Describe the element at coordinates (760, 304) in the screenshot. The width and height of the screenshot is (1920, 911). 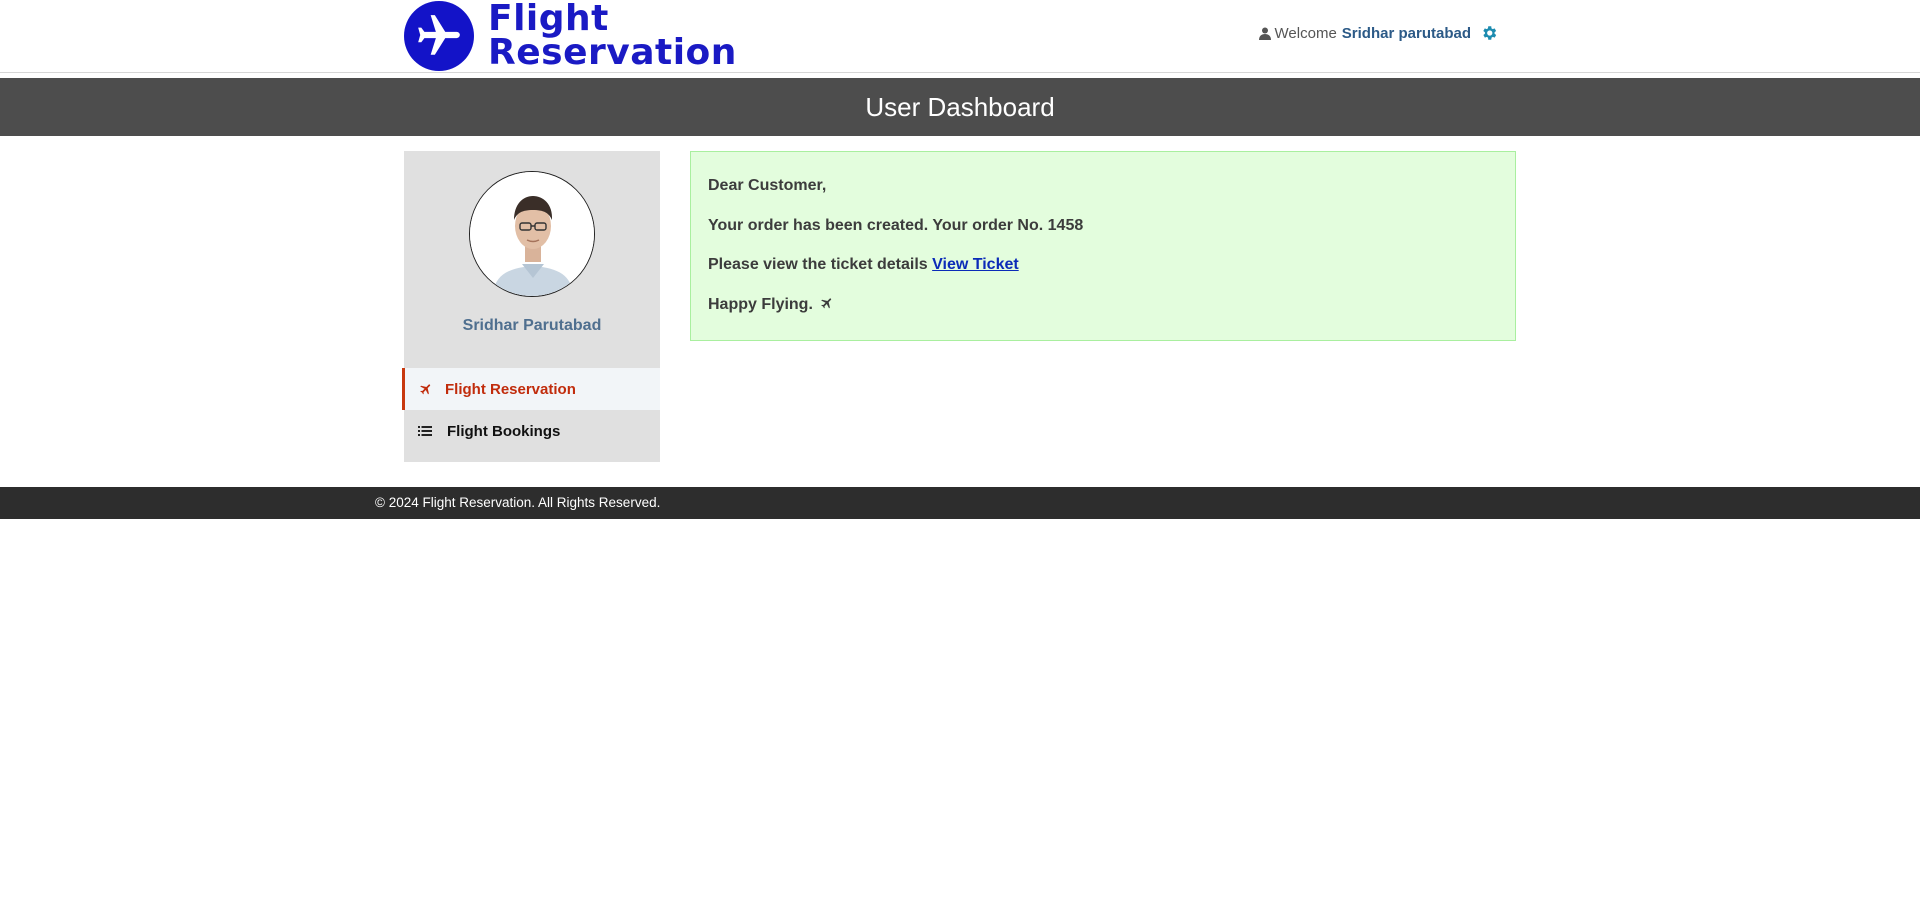
I see `closing-text: Happy Flying.` at that location.